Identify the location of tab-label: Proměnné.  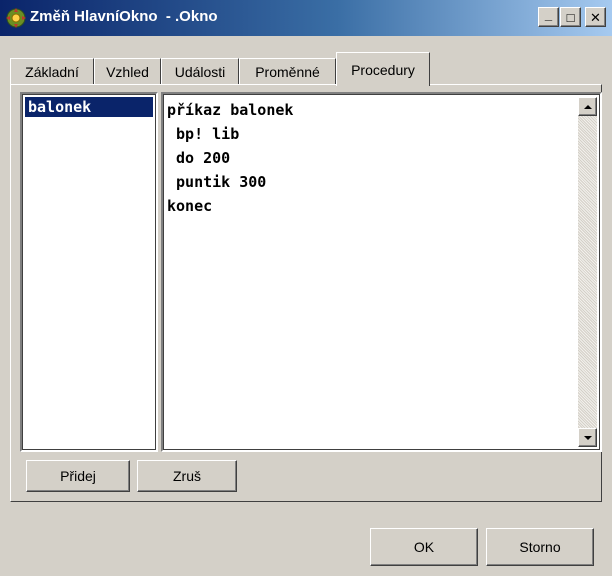
(287, 71).